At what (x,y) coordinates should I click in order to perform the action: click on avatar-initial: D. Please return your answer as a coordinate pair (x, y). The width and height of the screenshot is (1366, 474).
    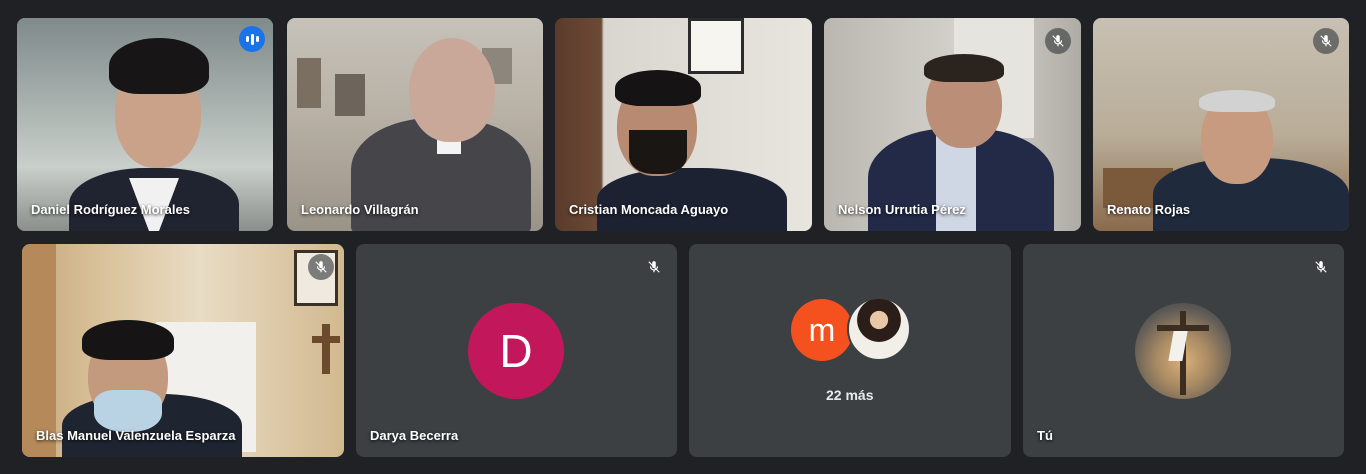
    Looking at the image, I should click on (516, 351).